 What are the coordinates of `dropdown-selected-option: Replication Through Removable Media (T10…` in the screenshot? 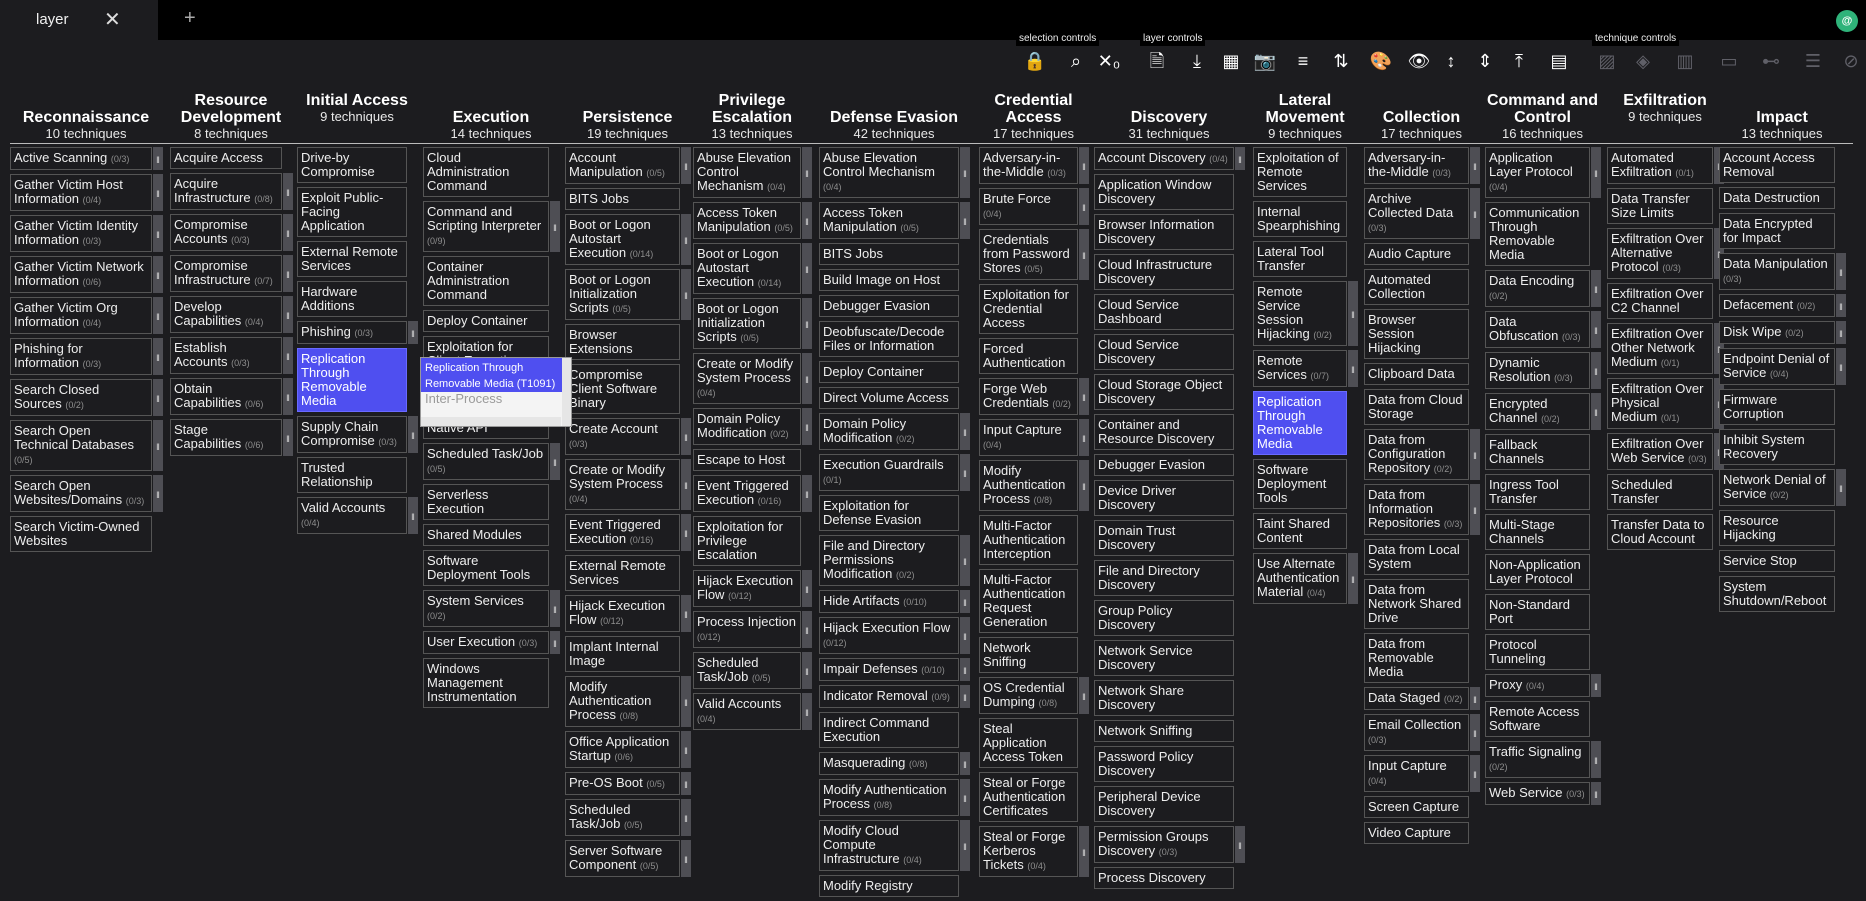 It's located at (492, 375).